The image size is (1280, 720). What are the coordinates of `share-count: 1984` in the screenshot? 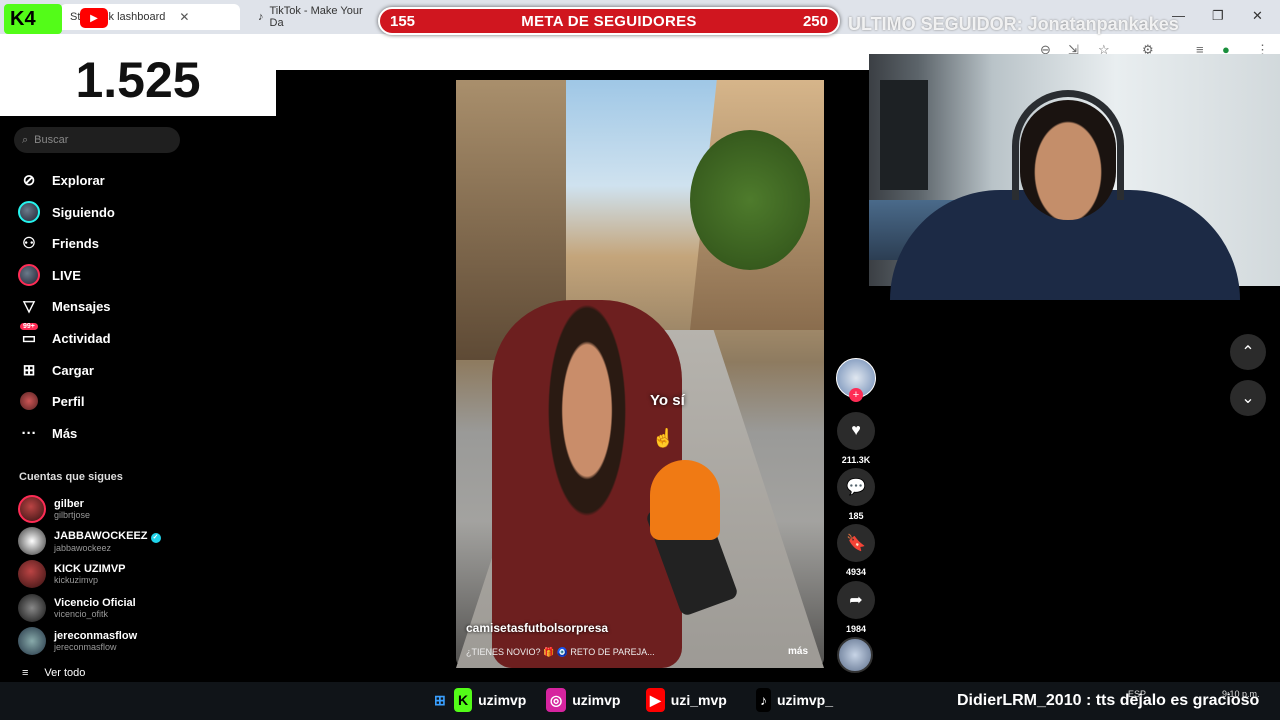 It's located at (856, 629).